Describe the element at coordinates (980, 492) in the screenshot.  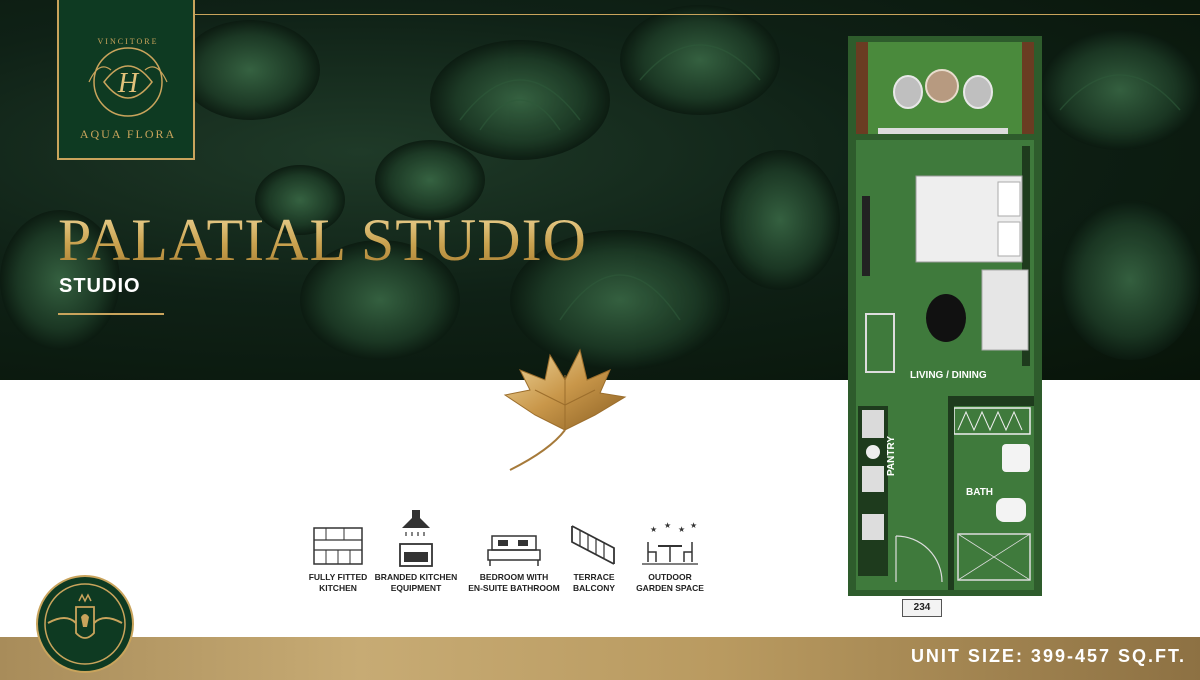
I see `bath-label: BATH` at that location.